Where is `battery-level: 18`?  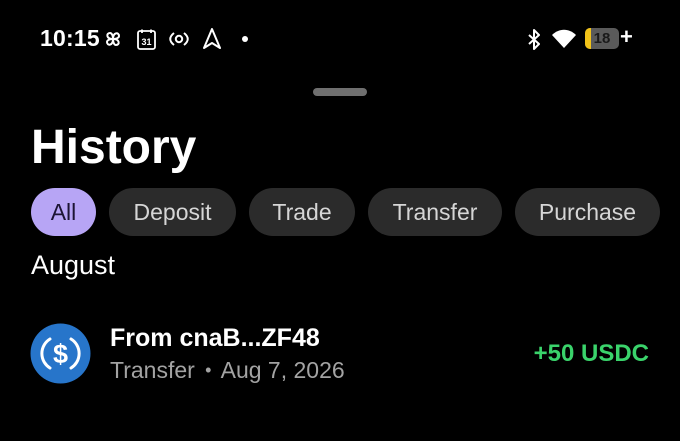
battery-level: 18 is located at coordinates (602, 38).